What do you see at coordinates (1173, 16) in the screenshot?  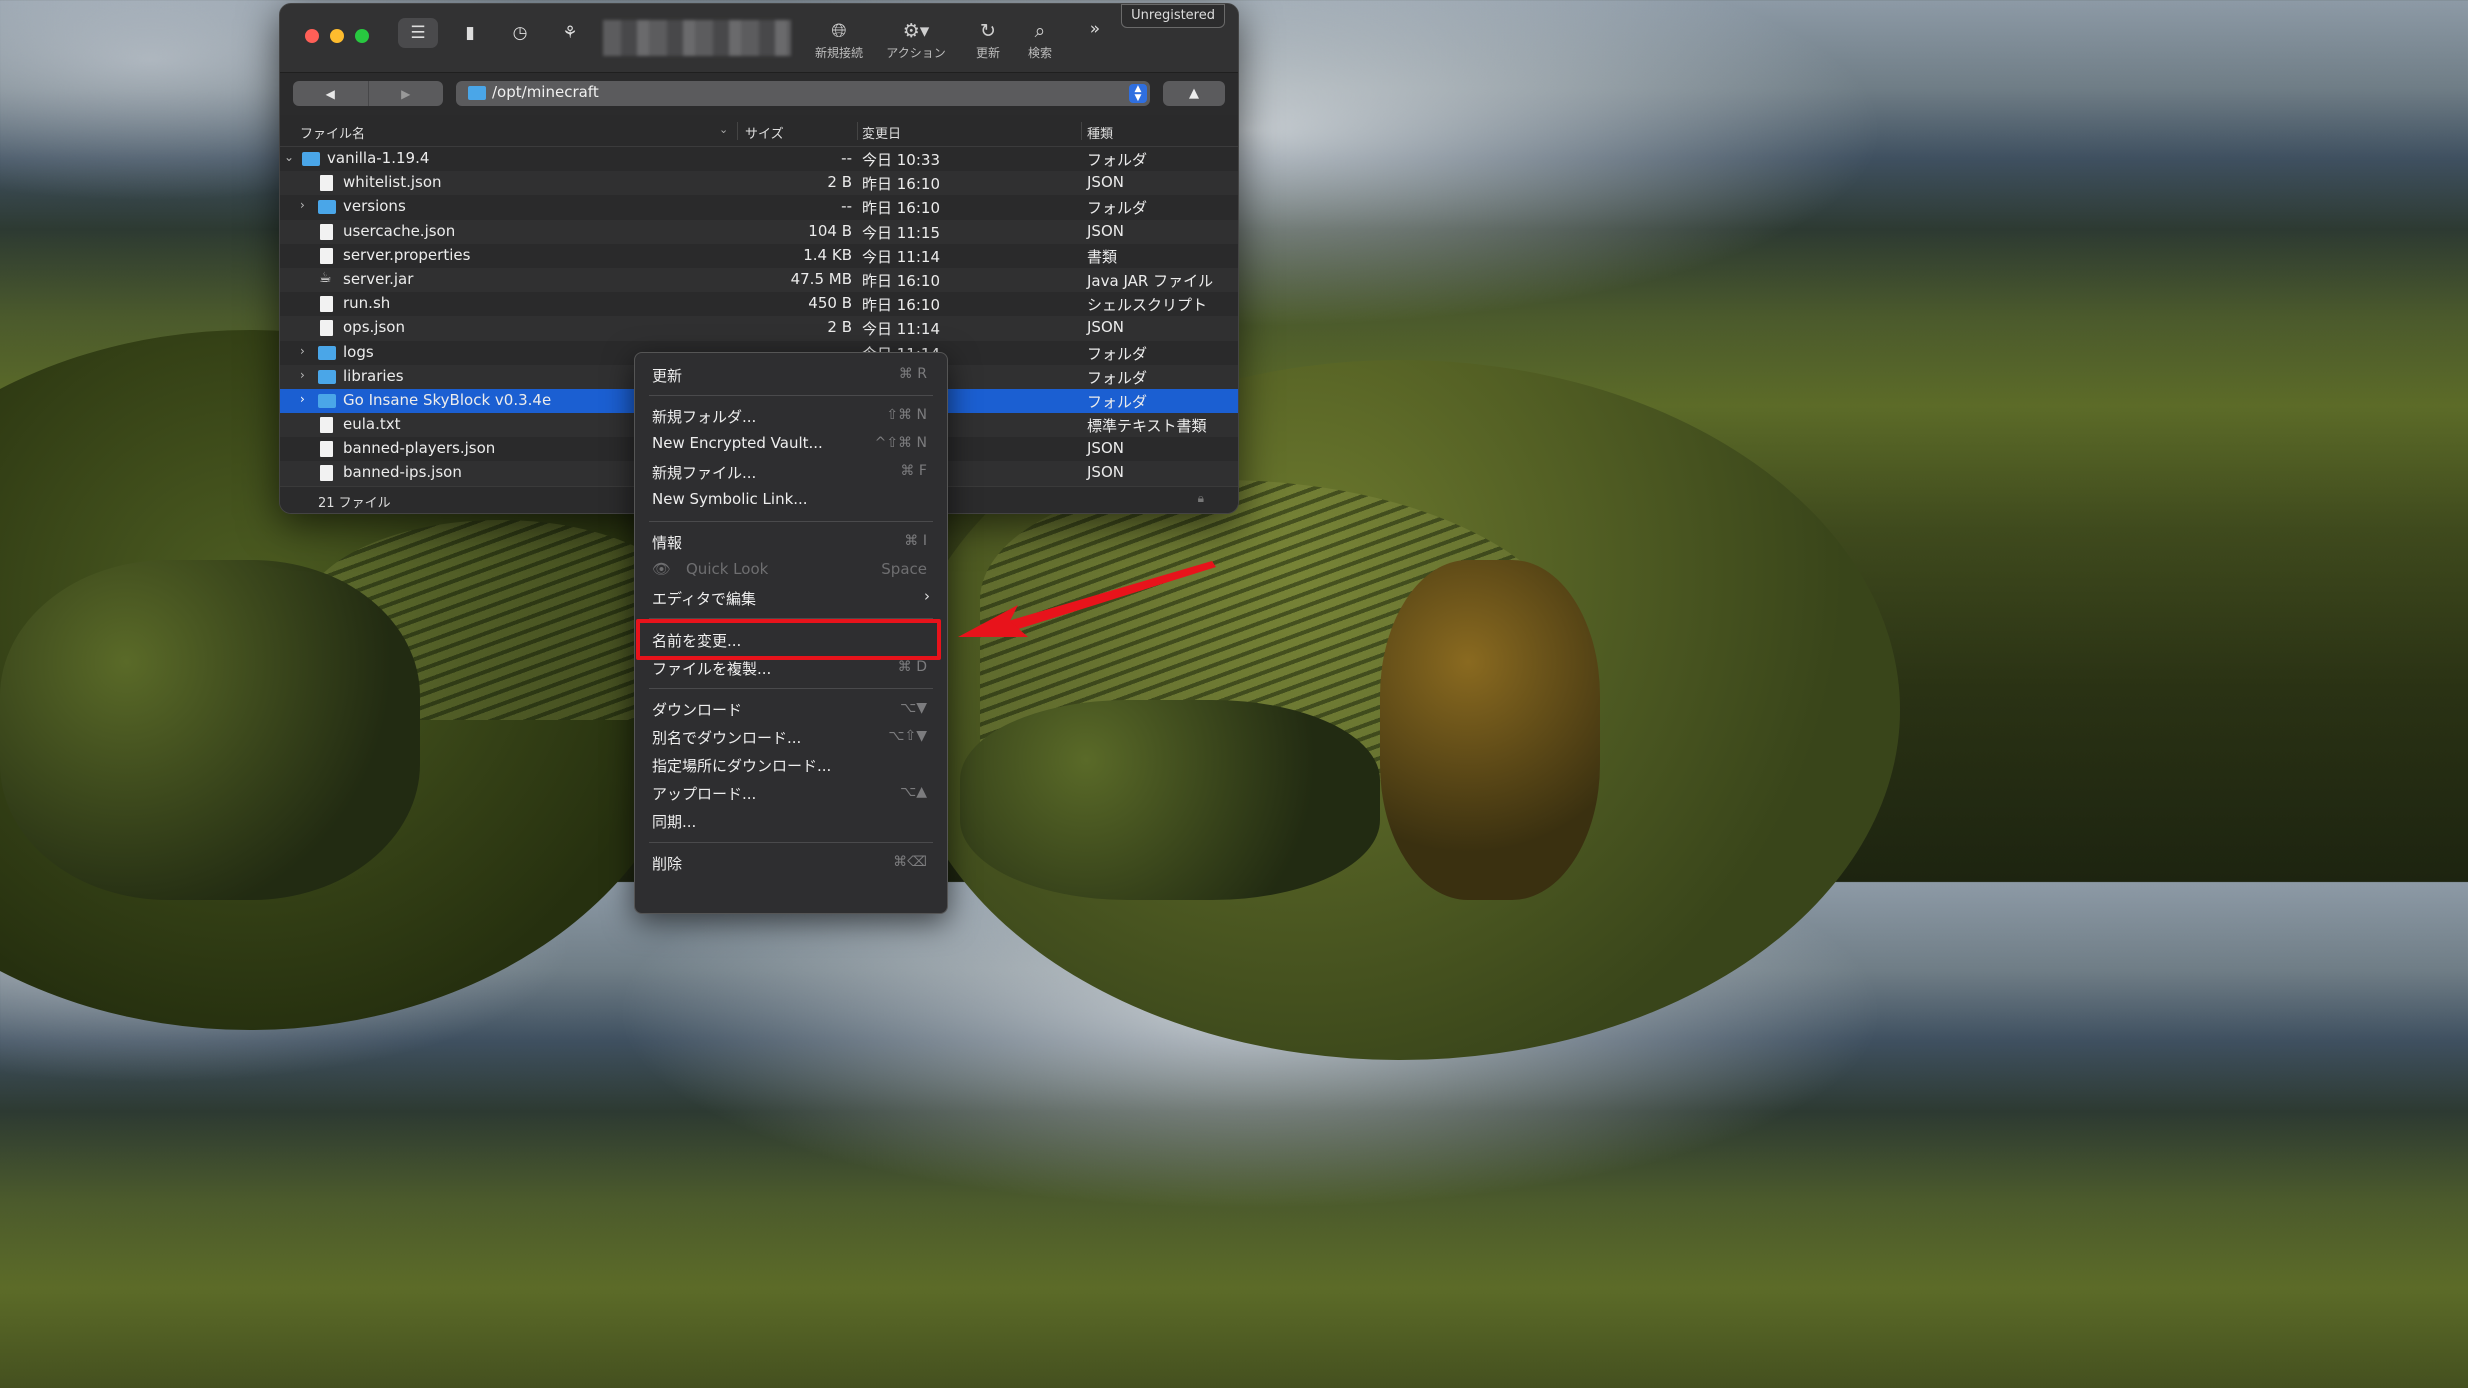 I see `unregistered-badge: Unregistered` at bounding box center [1173, 16].